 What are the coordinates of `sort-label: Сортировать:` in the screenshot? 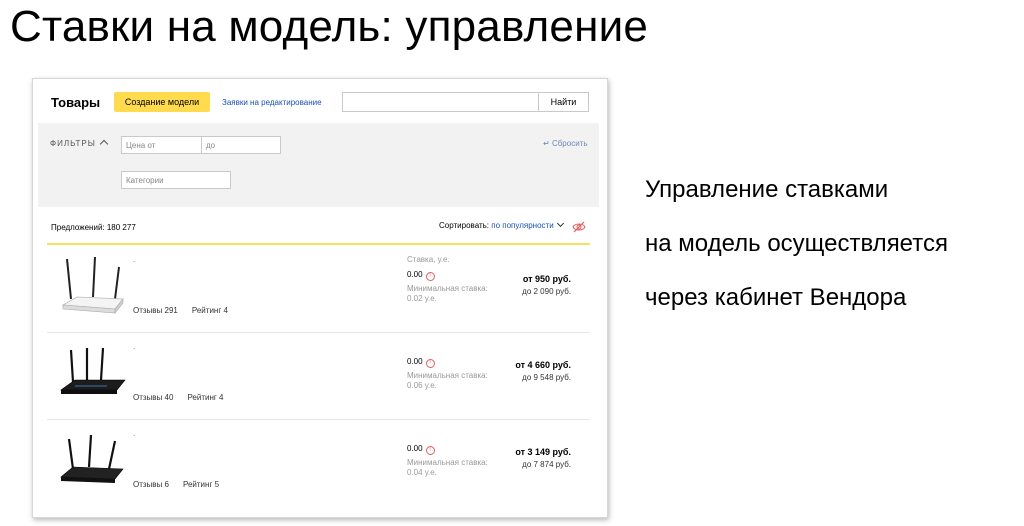 It's located at (464, 225).